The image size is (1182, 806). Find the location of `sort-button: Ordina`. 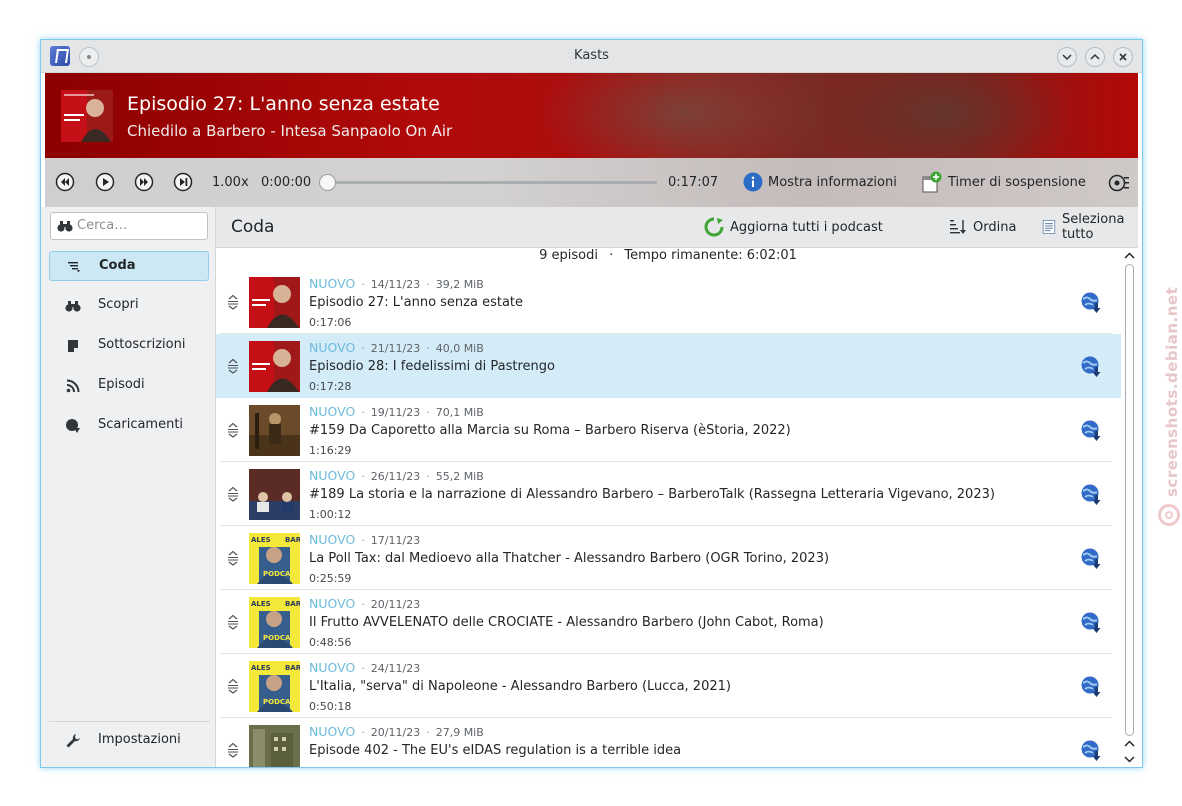

sort-button: Ordina is located at coordinates (982, 227).